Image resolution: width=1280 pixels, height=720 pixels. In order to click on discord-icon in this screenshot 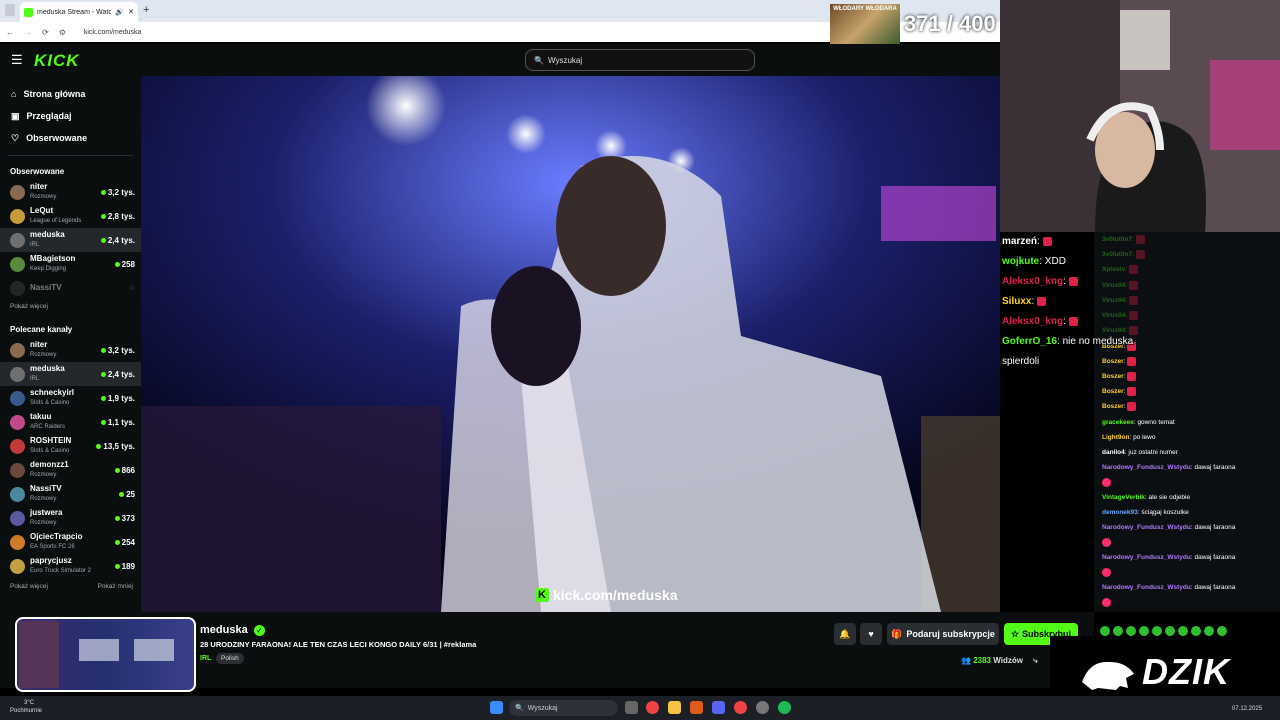, I will do `click(718, 707)`.